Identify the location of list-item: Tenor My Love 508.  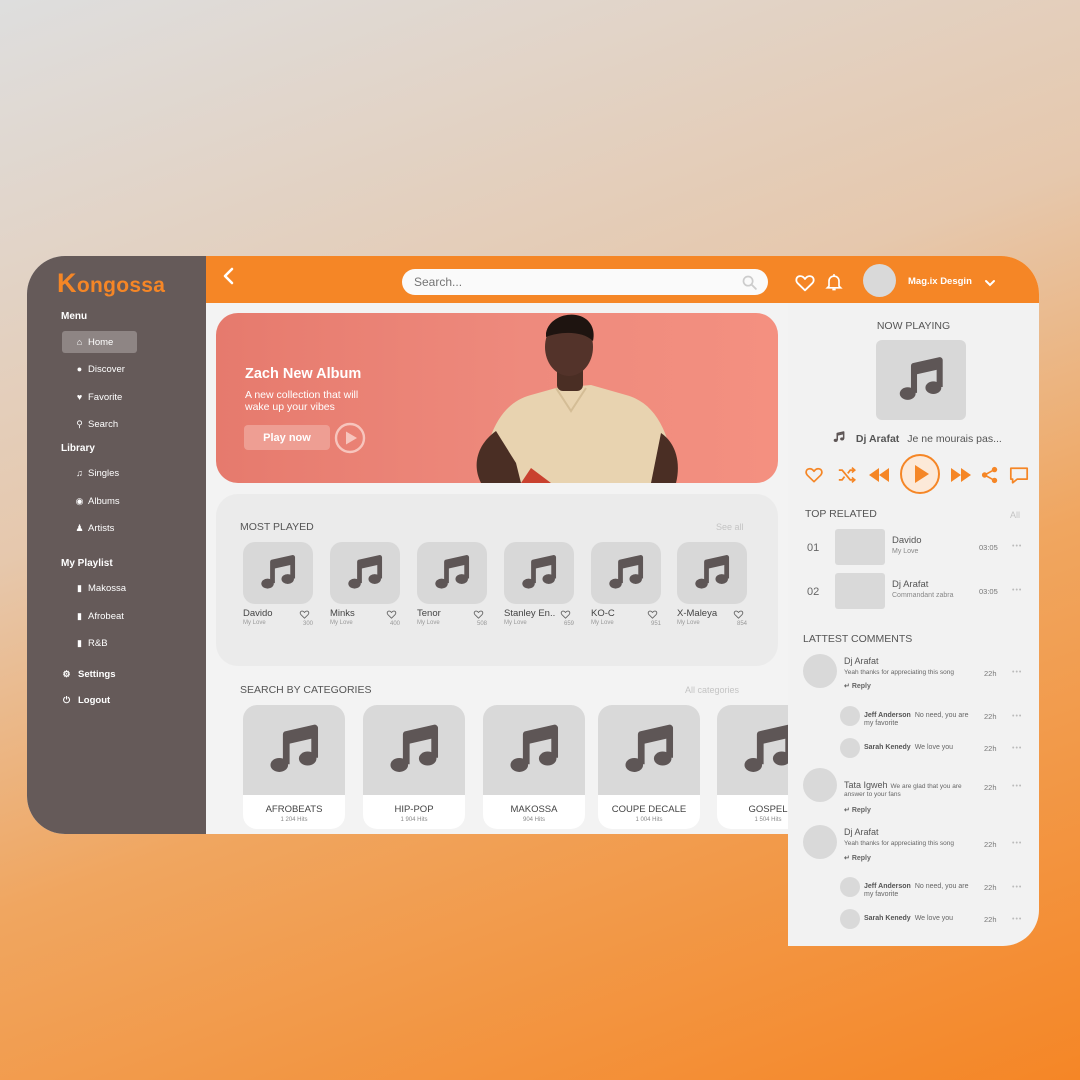
(452, 584).